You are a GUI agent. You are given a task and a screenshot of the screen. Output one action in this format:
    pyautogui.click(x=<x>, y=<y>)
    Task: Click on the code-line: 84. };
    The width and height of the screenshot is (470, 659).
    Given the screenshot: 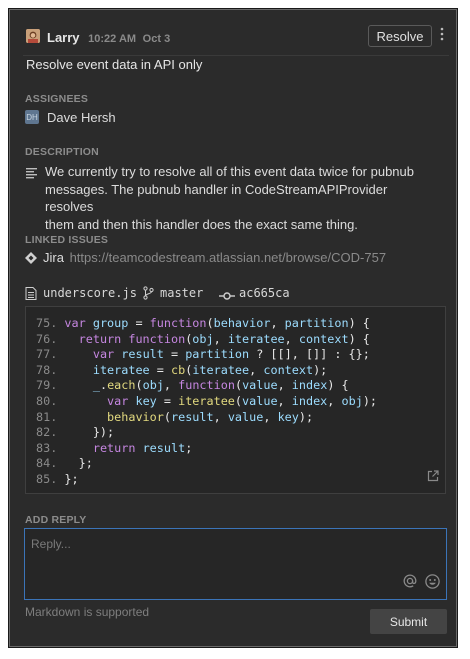 What is the action you would take?
    pyautogui.click(x=206, y=464)
    